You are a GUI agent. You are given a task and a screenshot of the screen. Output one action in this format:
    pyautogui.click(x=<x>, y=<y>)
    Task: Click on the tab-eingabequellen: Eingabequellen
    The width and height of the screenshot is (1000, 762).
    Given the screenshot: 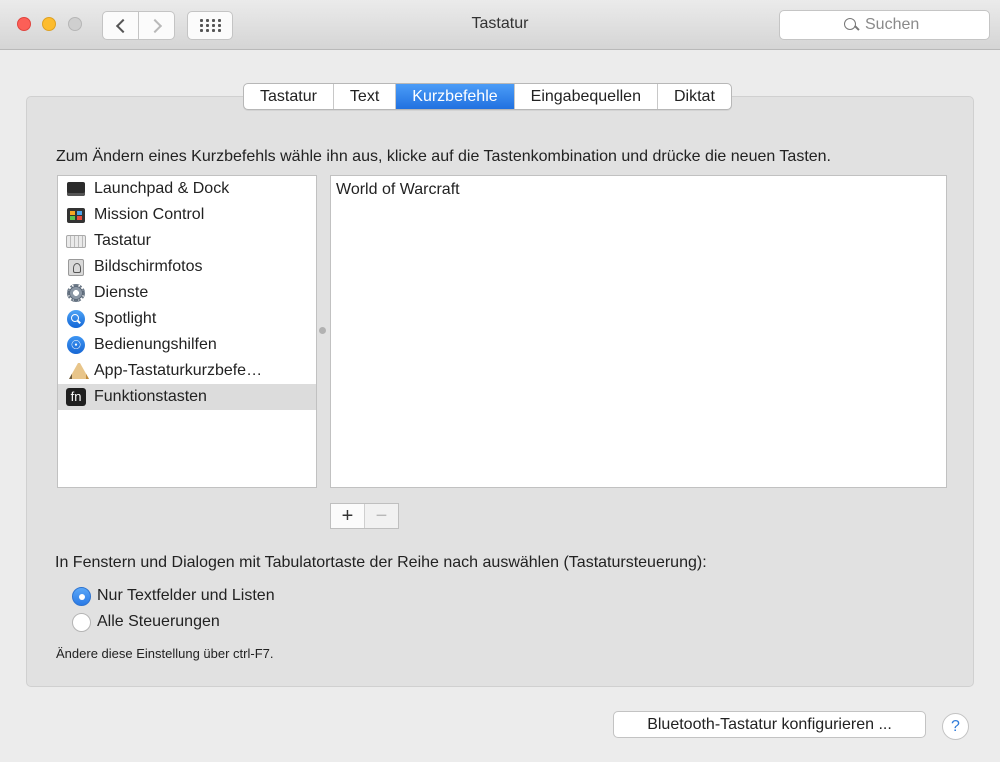 What is the action you would take?
    pyautogui.click(x=586, y=96)
    